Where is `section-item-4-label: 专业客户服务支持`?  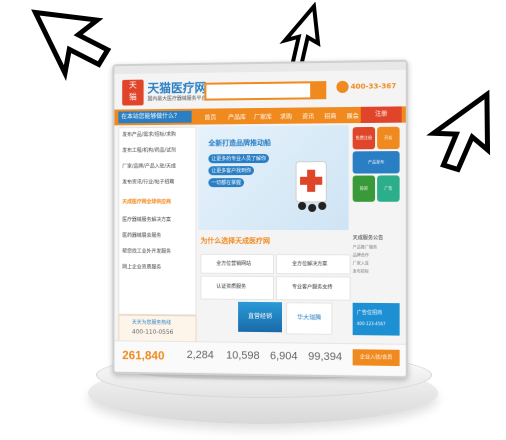
section-item-4-label: 专业客户服务支持 is located at coordinates (312, 286).